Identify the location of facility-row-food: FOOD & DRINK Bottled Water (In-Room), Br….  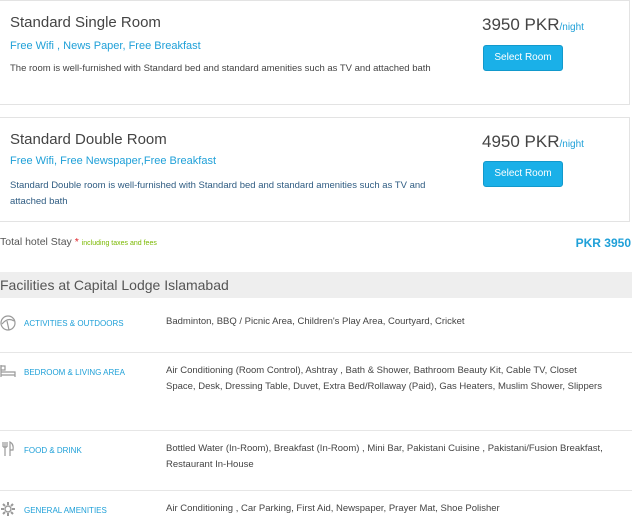
(316, 461).